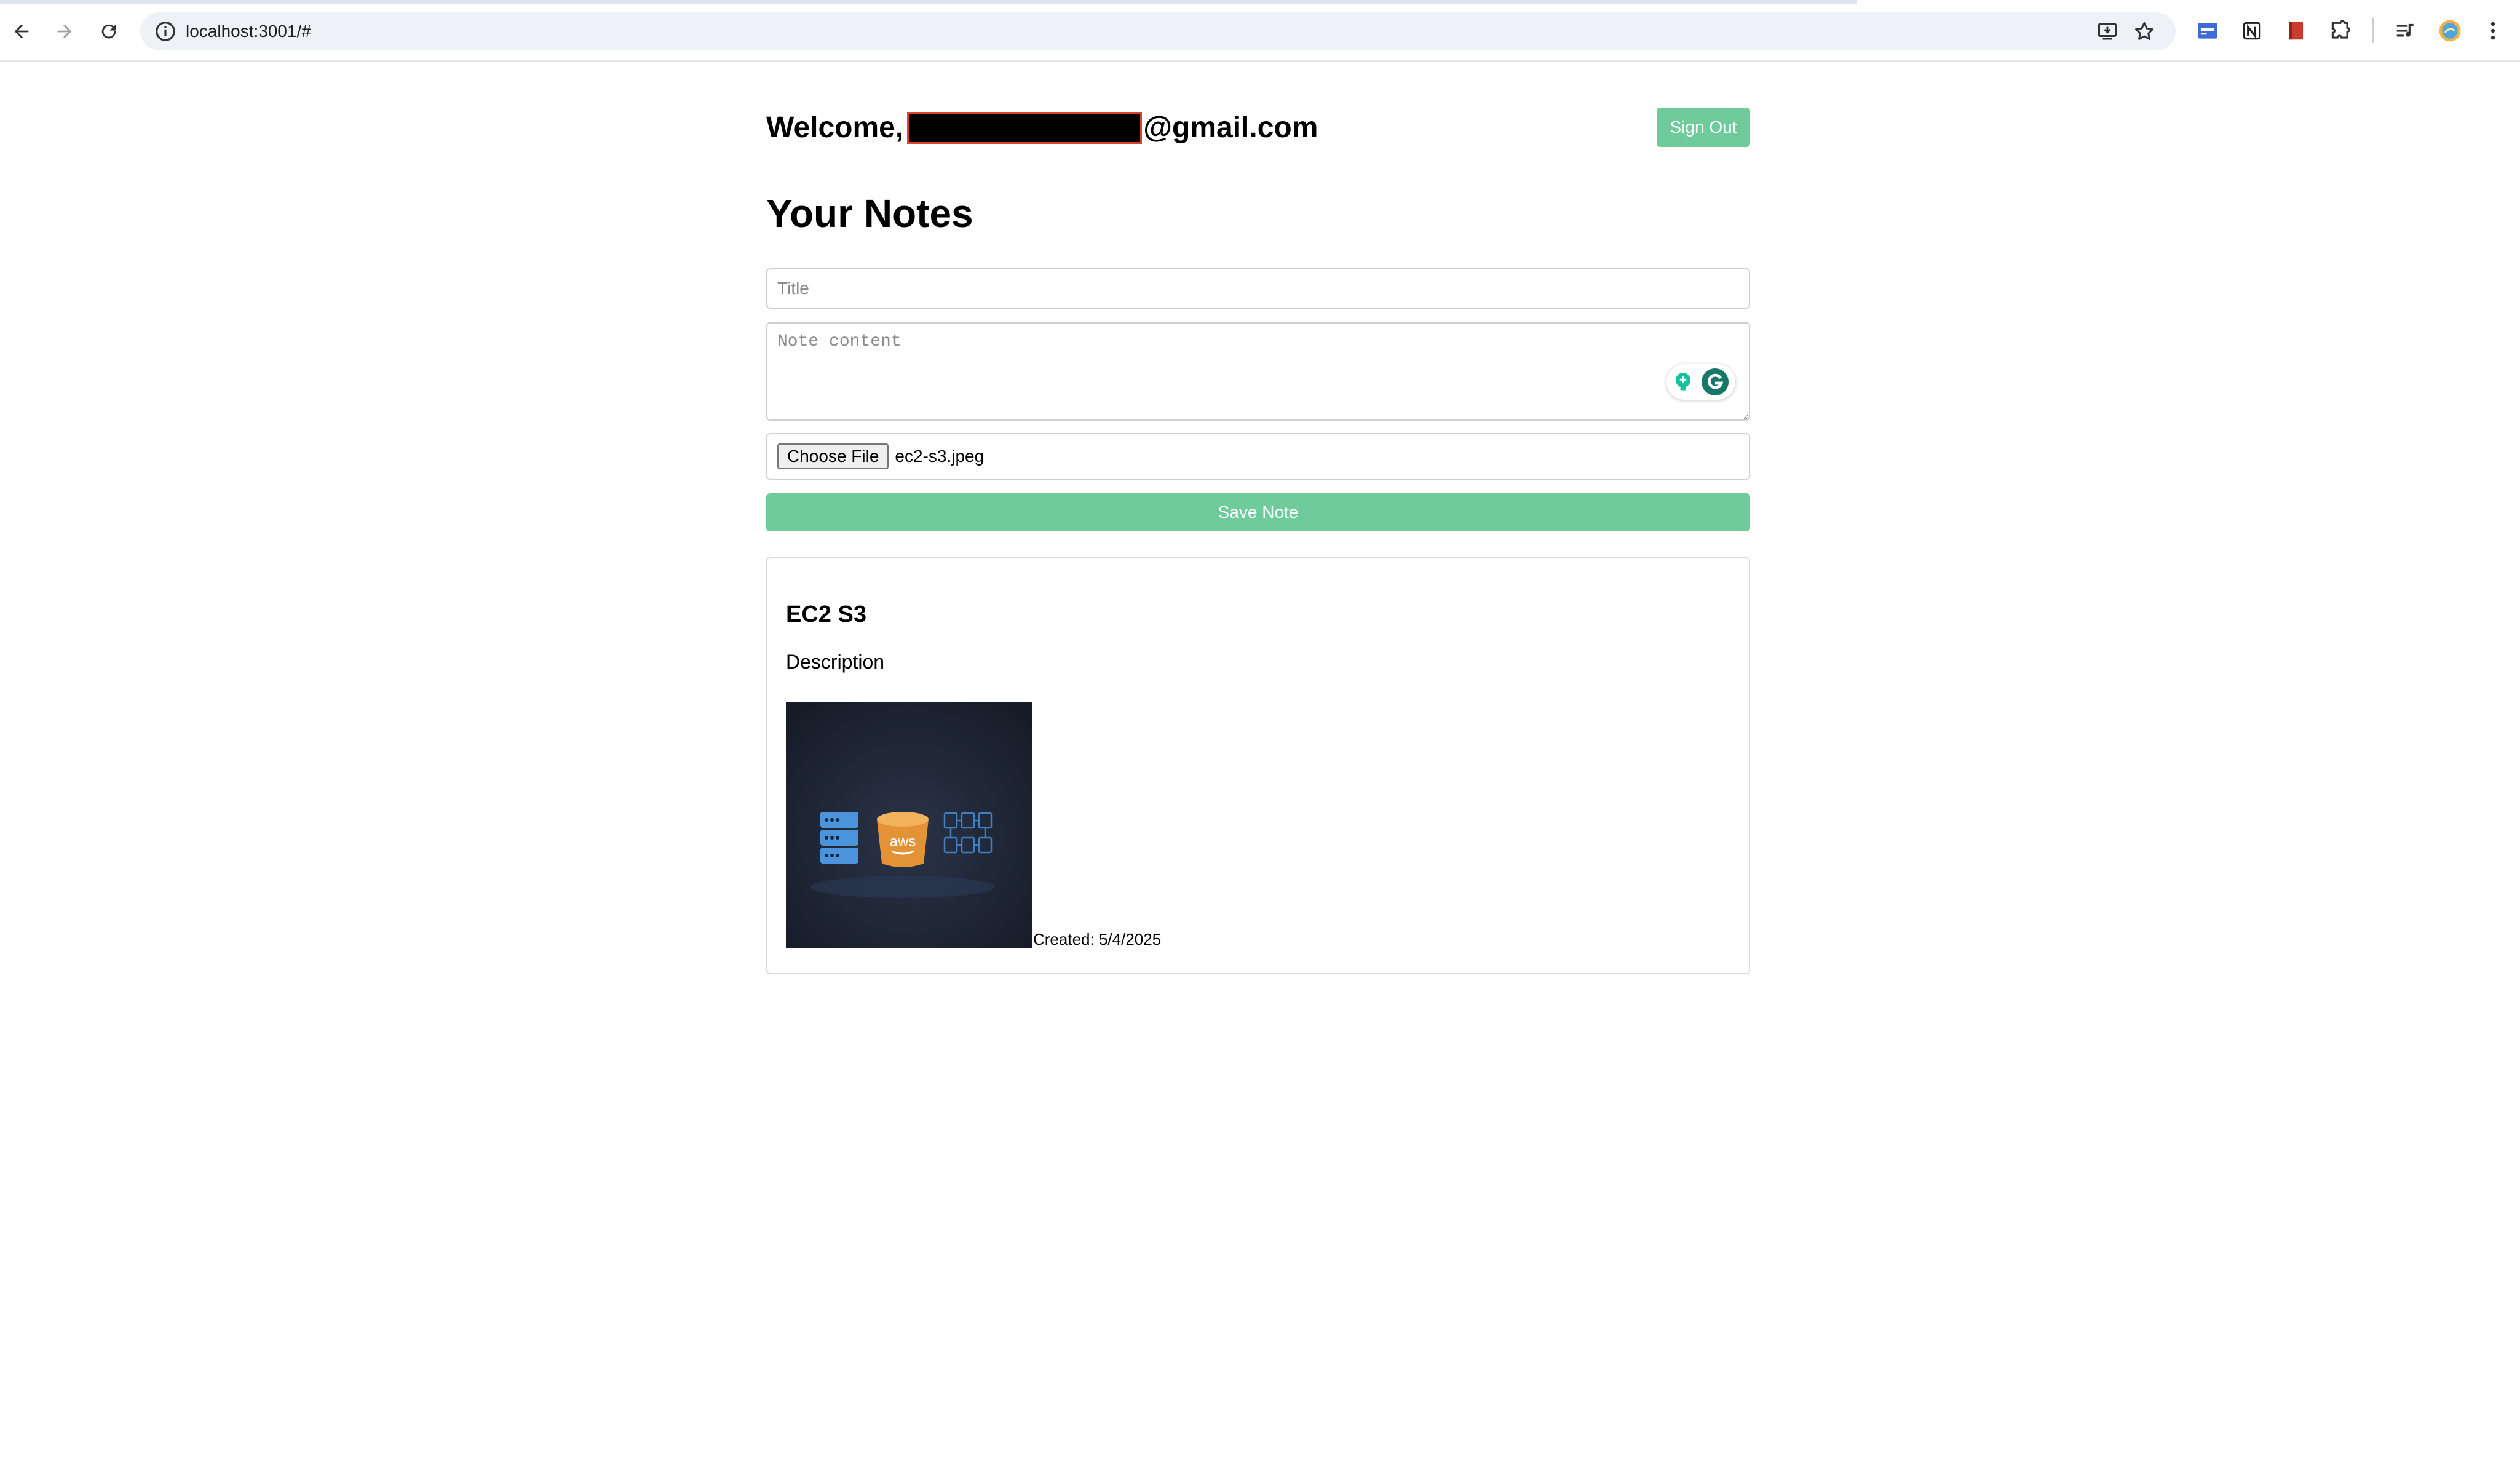 This screenshot has width=2520, height=1470. I want to click on note-created-date: Created: 5/4/2025, so click(1097, 939).